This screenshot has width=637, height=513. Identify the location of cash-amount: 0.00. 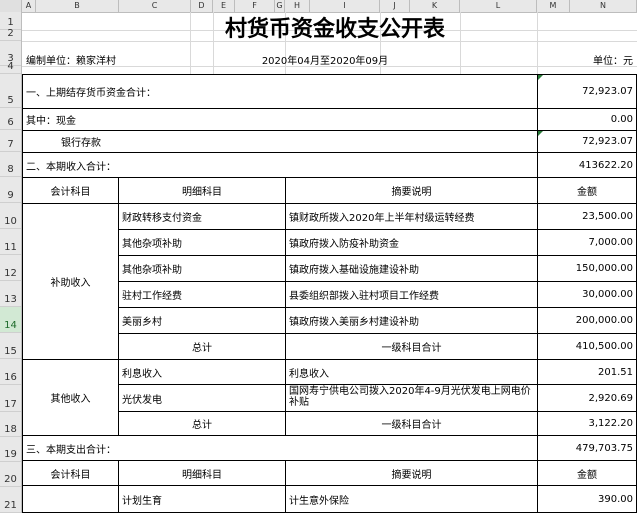
(587, 119).